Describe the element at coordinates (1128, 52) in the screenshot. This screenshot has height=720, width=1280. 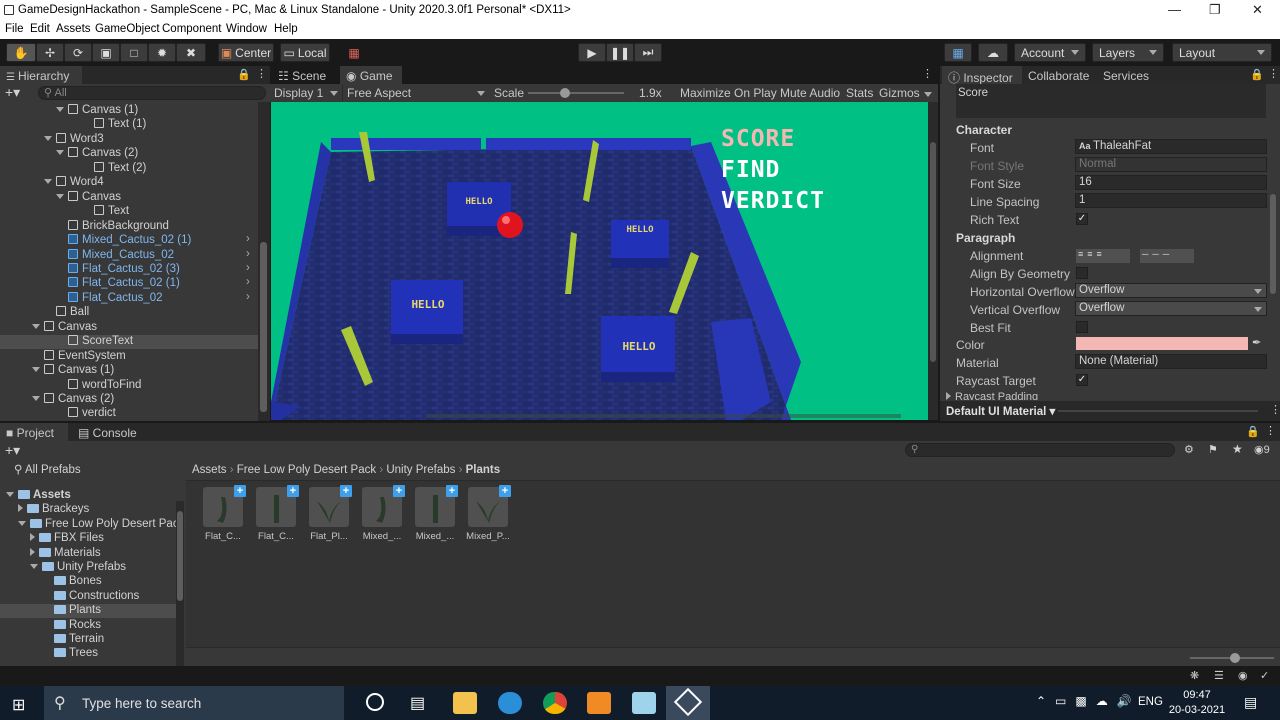
I see `layers-dropdown: Layers` at that location.